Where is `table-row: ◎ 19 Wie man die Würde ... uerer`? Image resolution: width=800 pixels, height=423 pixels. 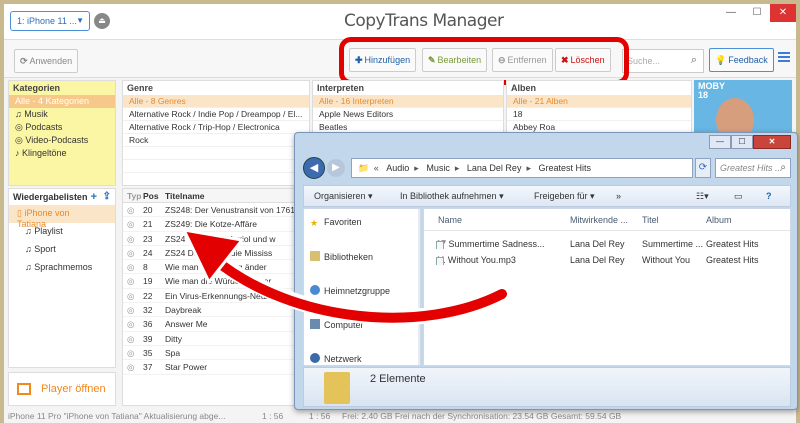 table-row: ◎ 19 Wie man die Würde ... uerer is located at coordinates (212, 281).